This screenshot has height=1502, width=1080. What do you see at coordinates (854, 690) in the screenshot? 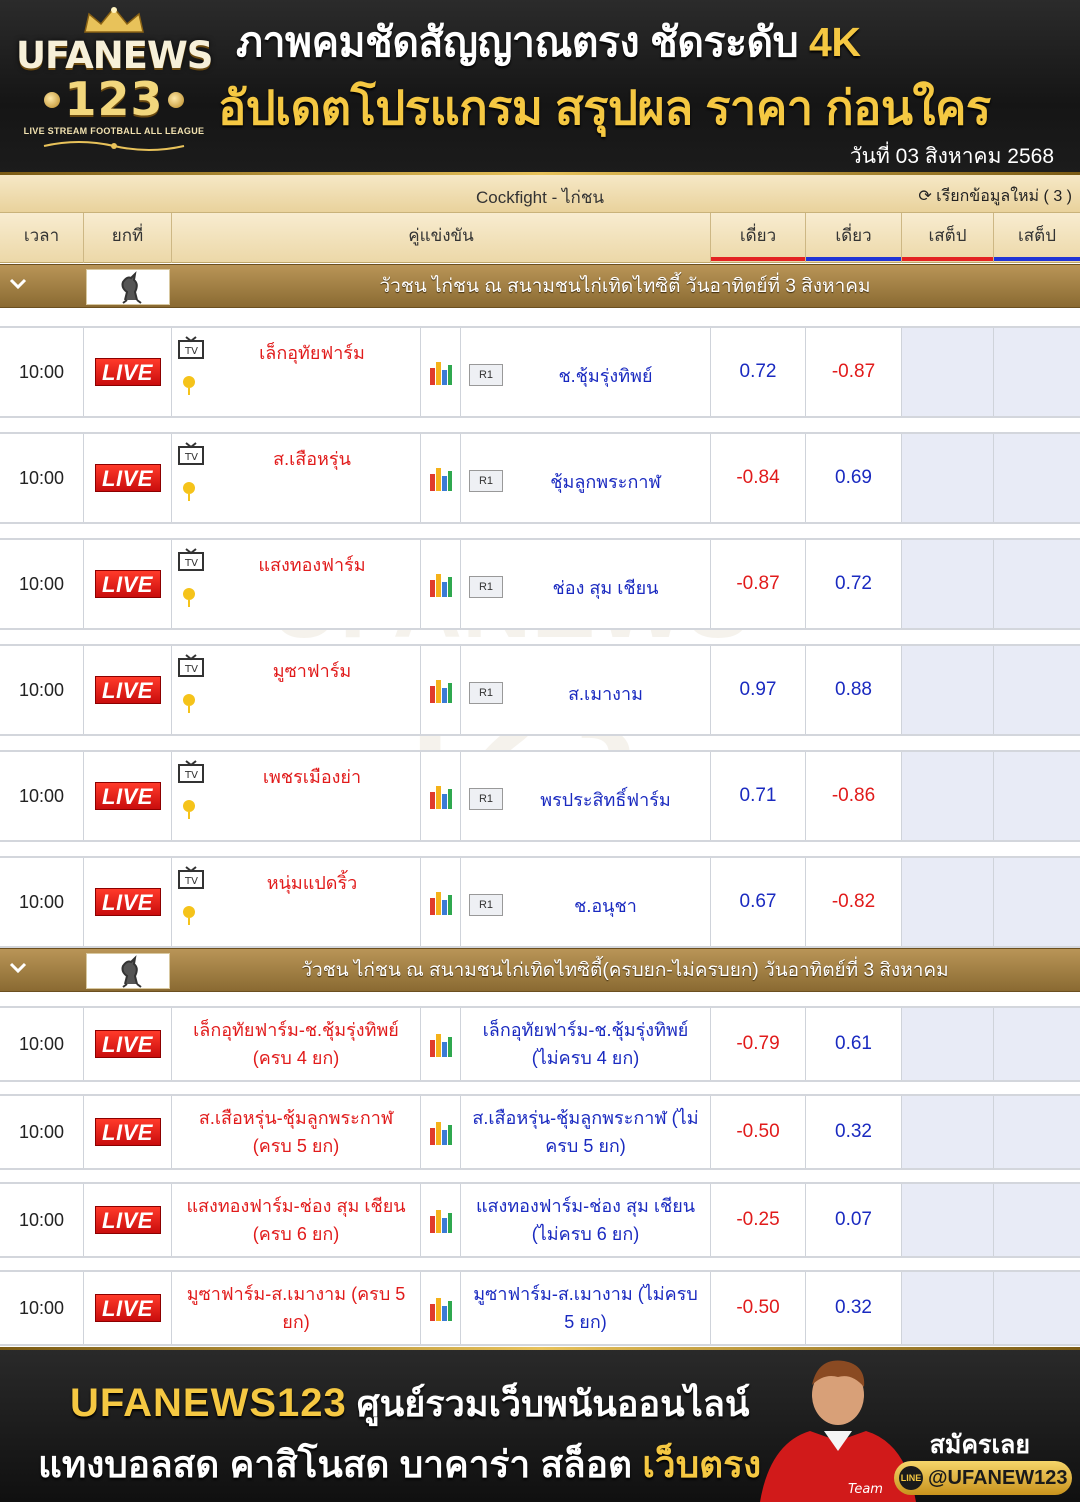
I see `odds-away: 0.88` at bounding box center [854, 690].